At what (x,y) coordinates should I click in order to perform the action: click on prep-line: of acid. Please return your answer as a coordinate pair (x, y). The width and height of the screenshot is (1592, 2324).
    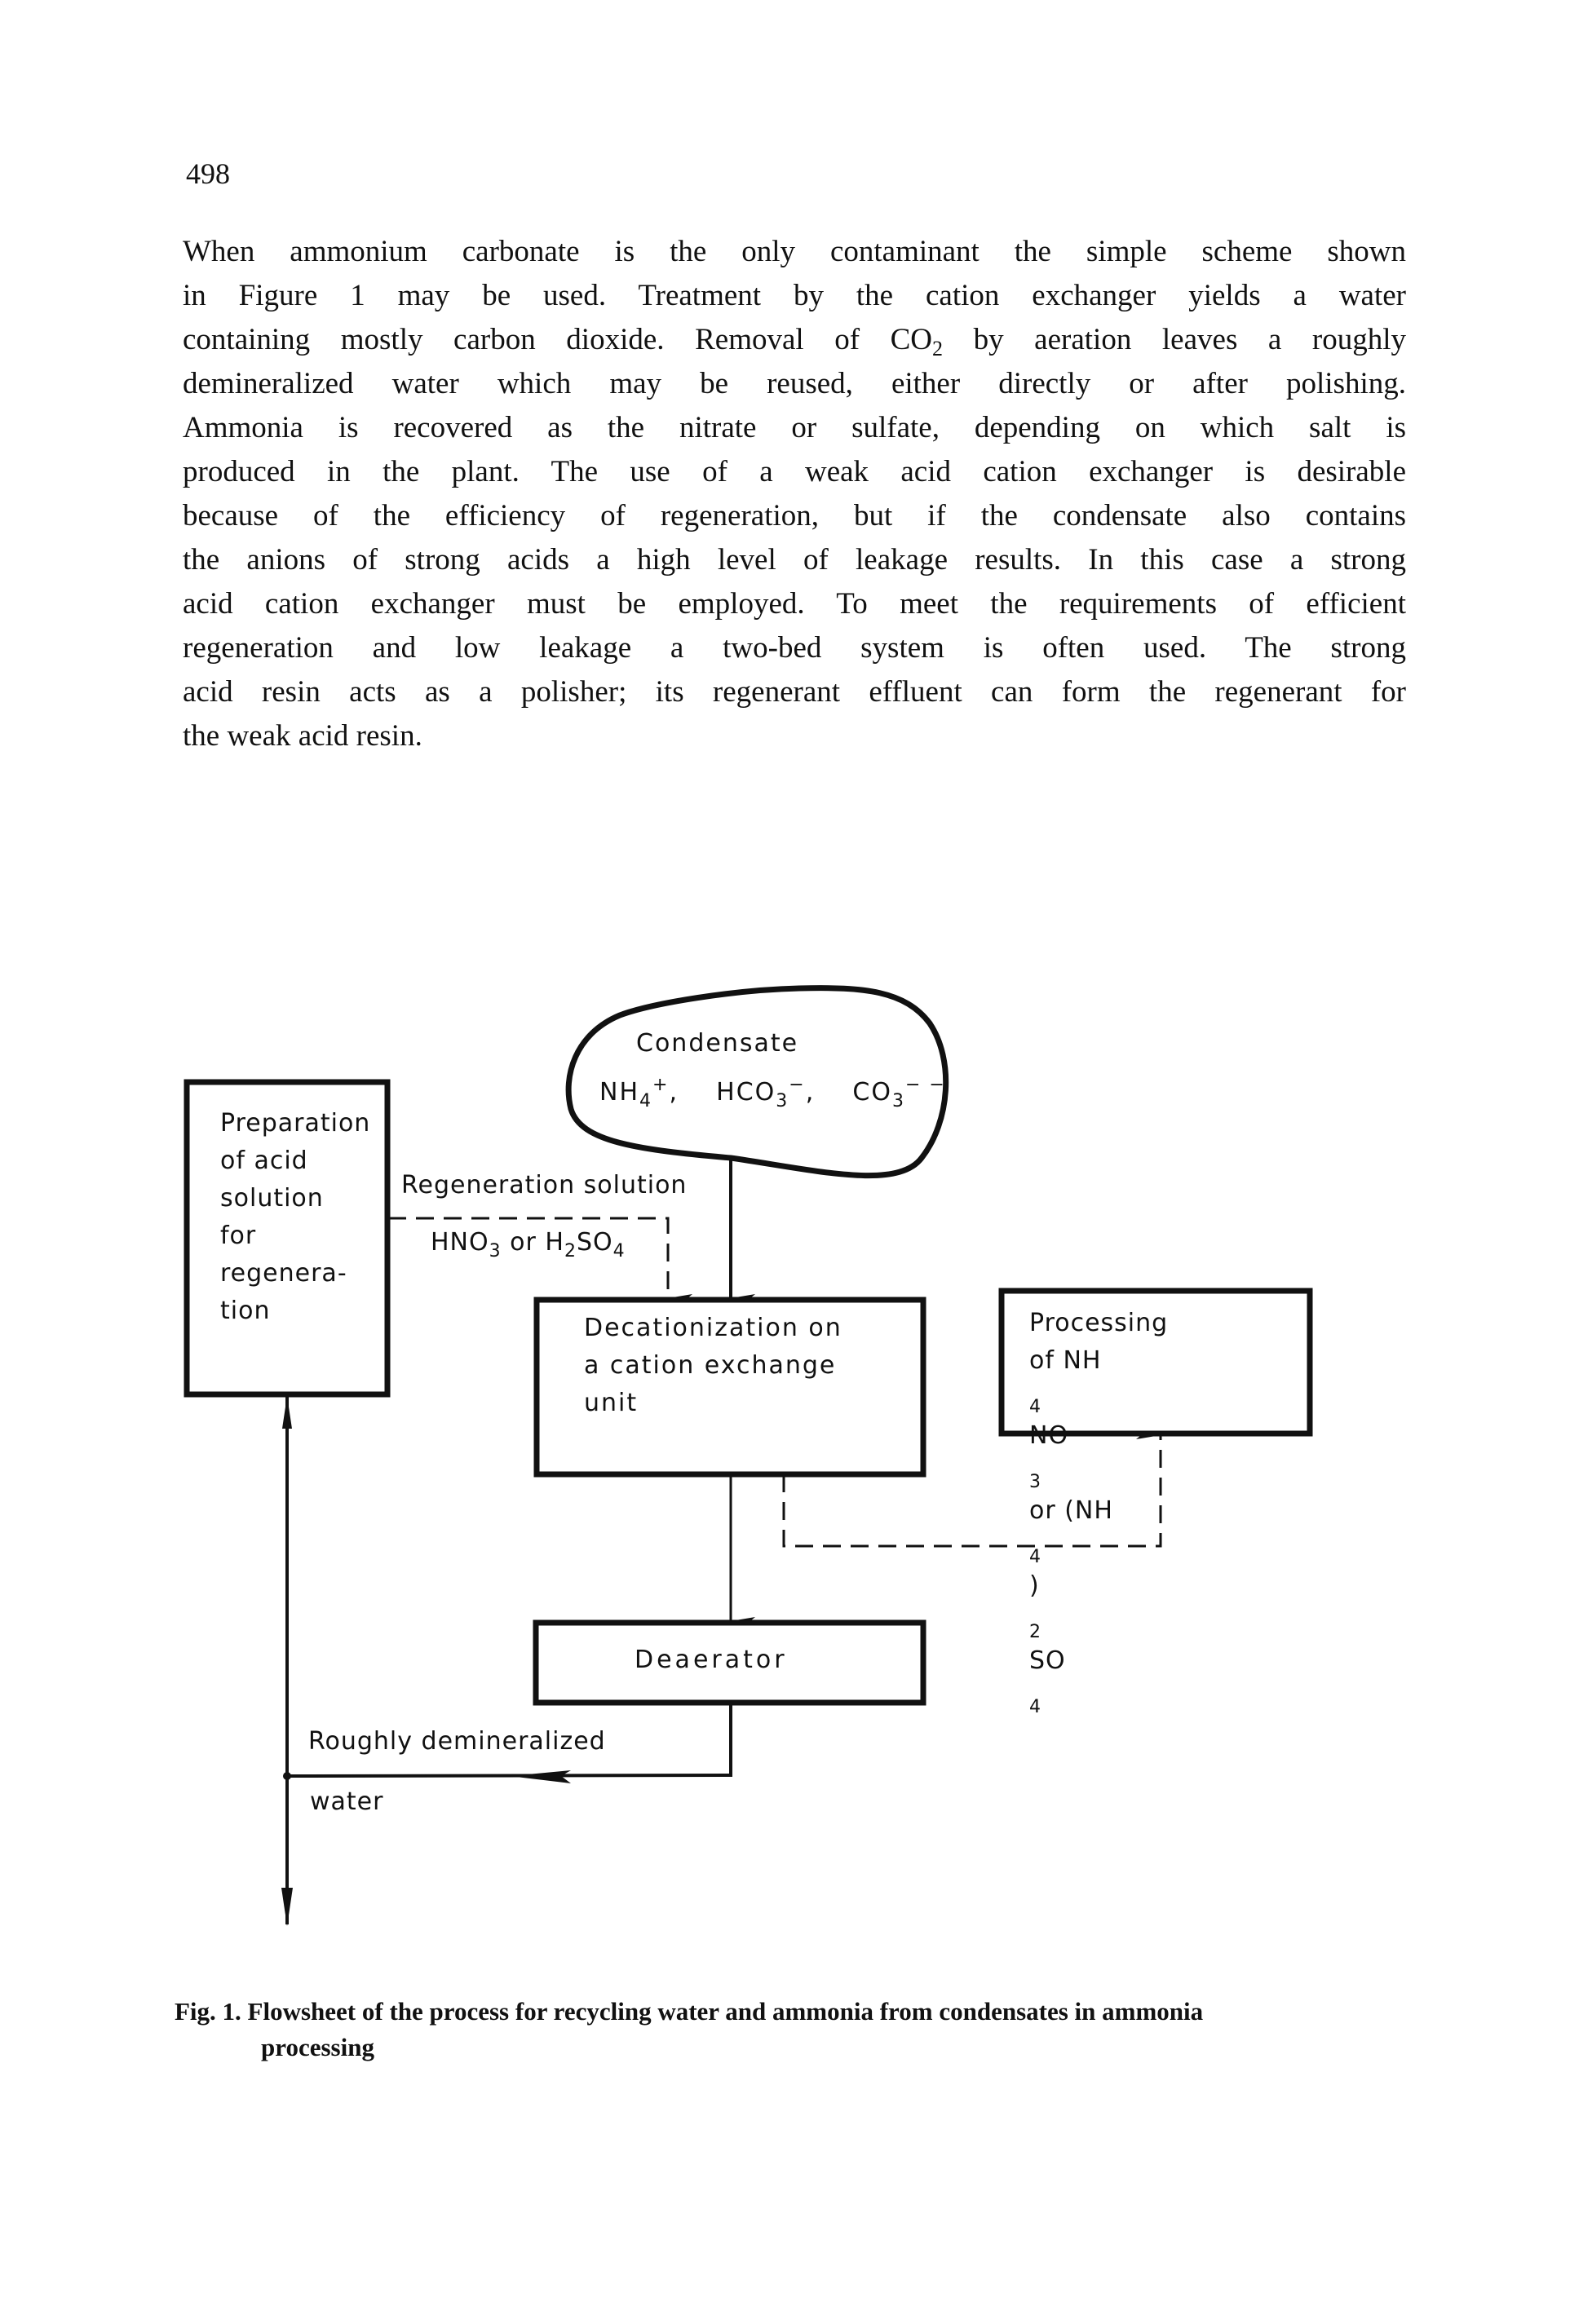
    Looking at the image, I should click on (264, 1161).